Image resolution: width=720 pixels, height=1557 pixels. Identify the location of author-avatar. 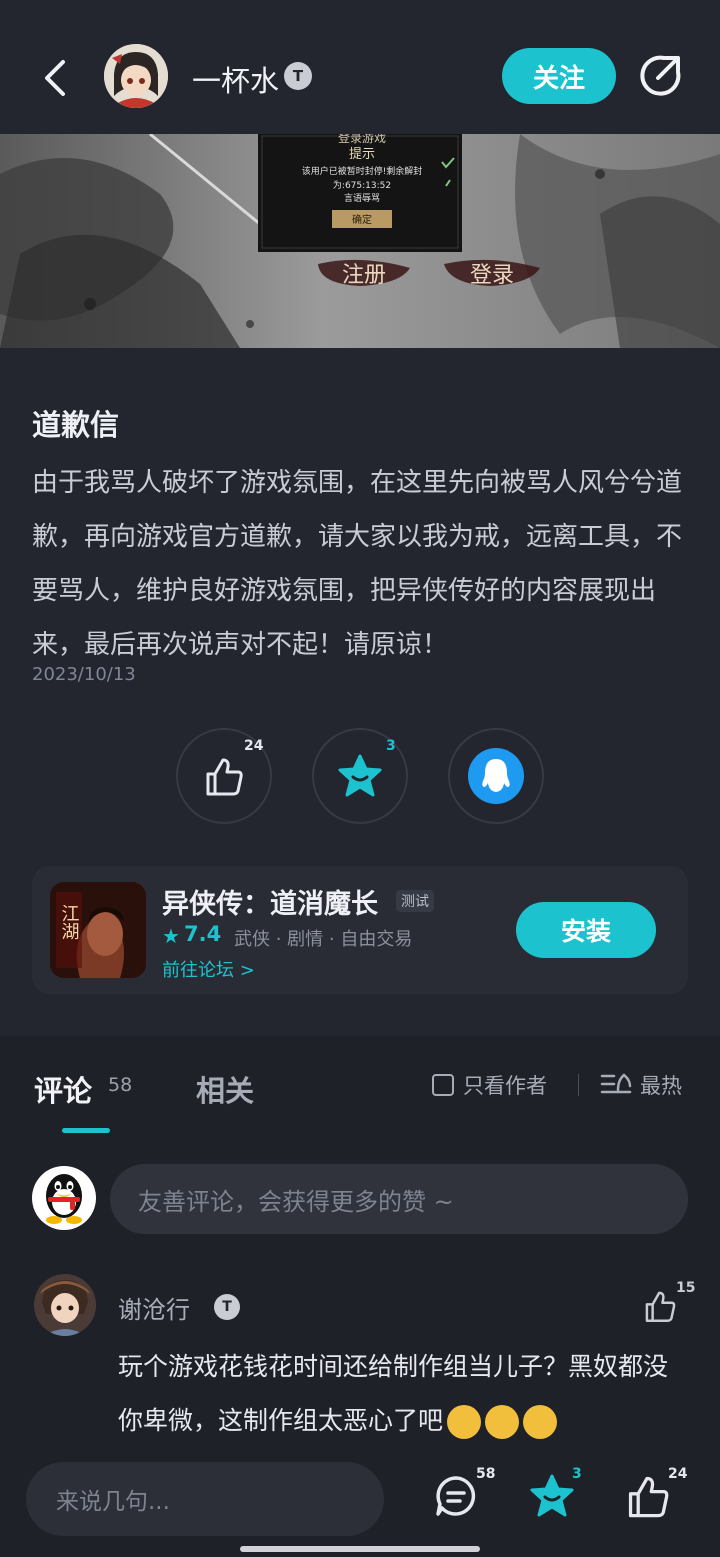
(136, 76).